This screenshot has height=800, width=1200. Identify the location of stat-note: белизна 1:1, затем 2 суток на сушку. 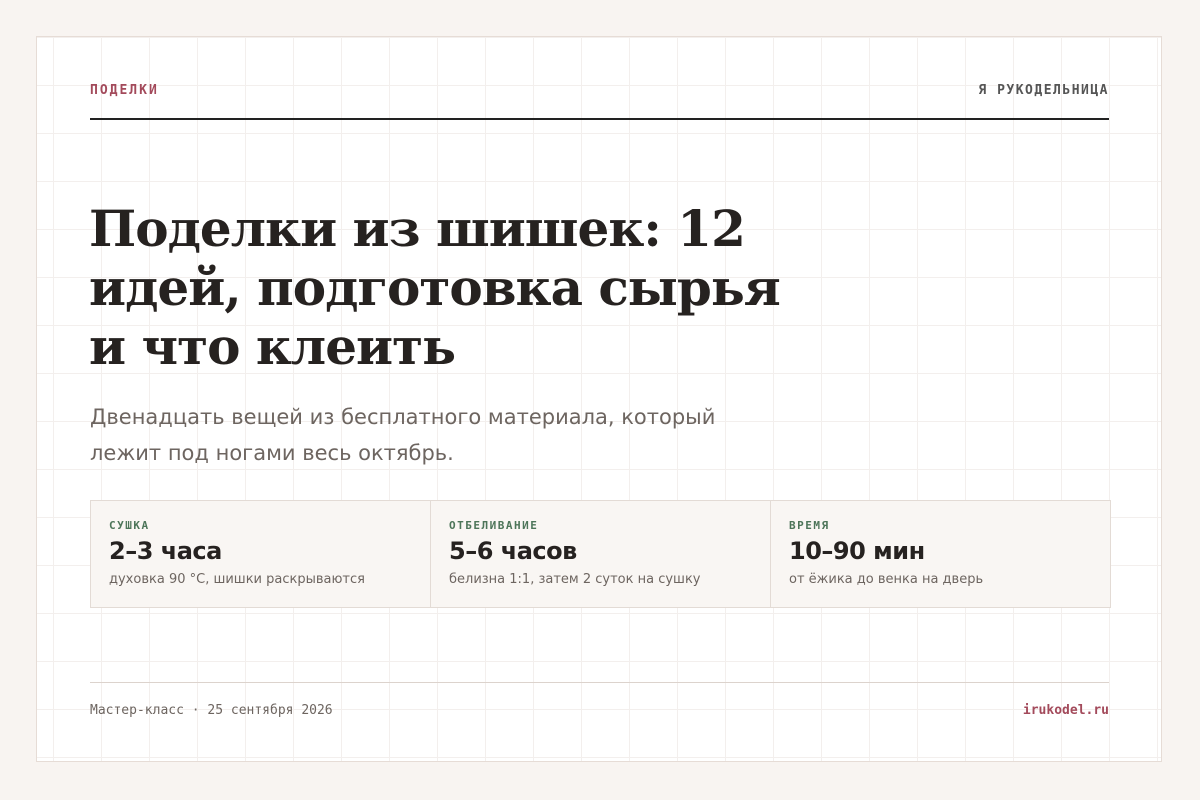
(575, 579).